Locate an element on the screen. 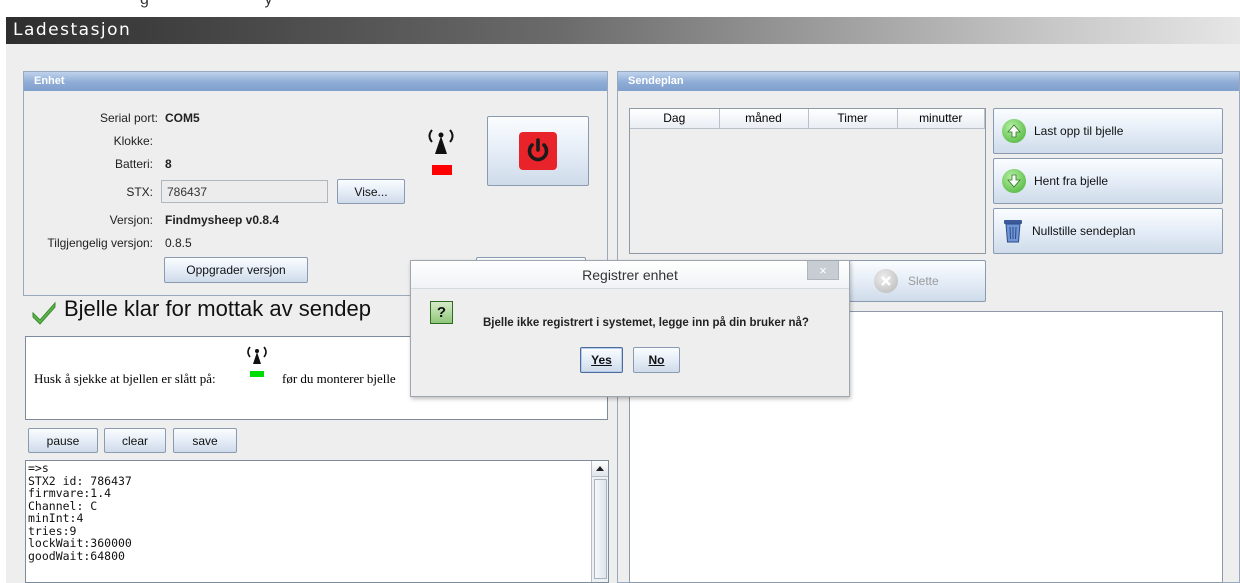 Image resolution: width=1240 pixels, height=583 pixels. sendeplan-table-grid: Dag måned Timer minutter is located at coordinates (807, 119).